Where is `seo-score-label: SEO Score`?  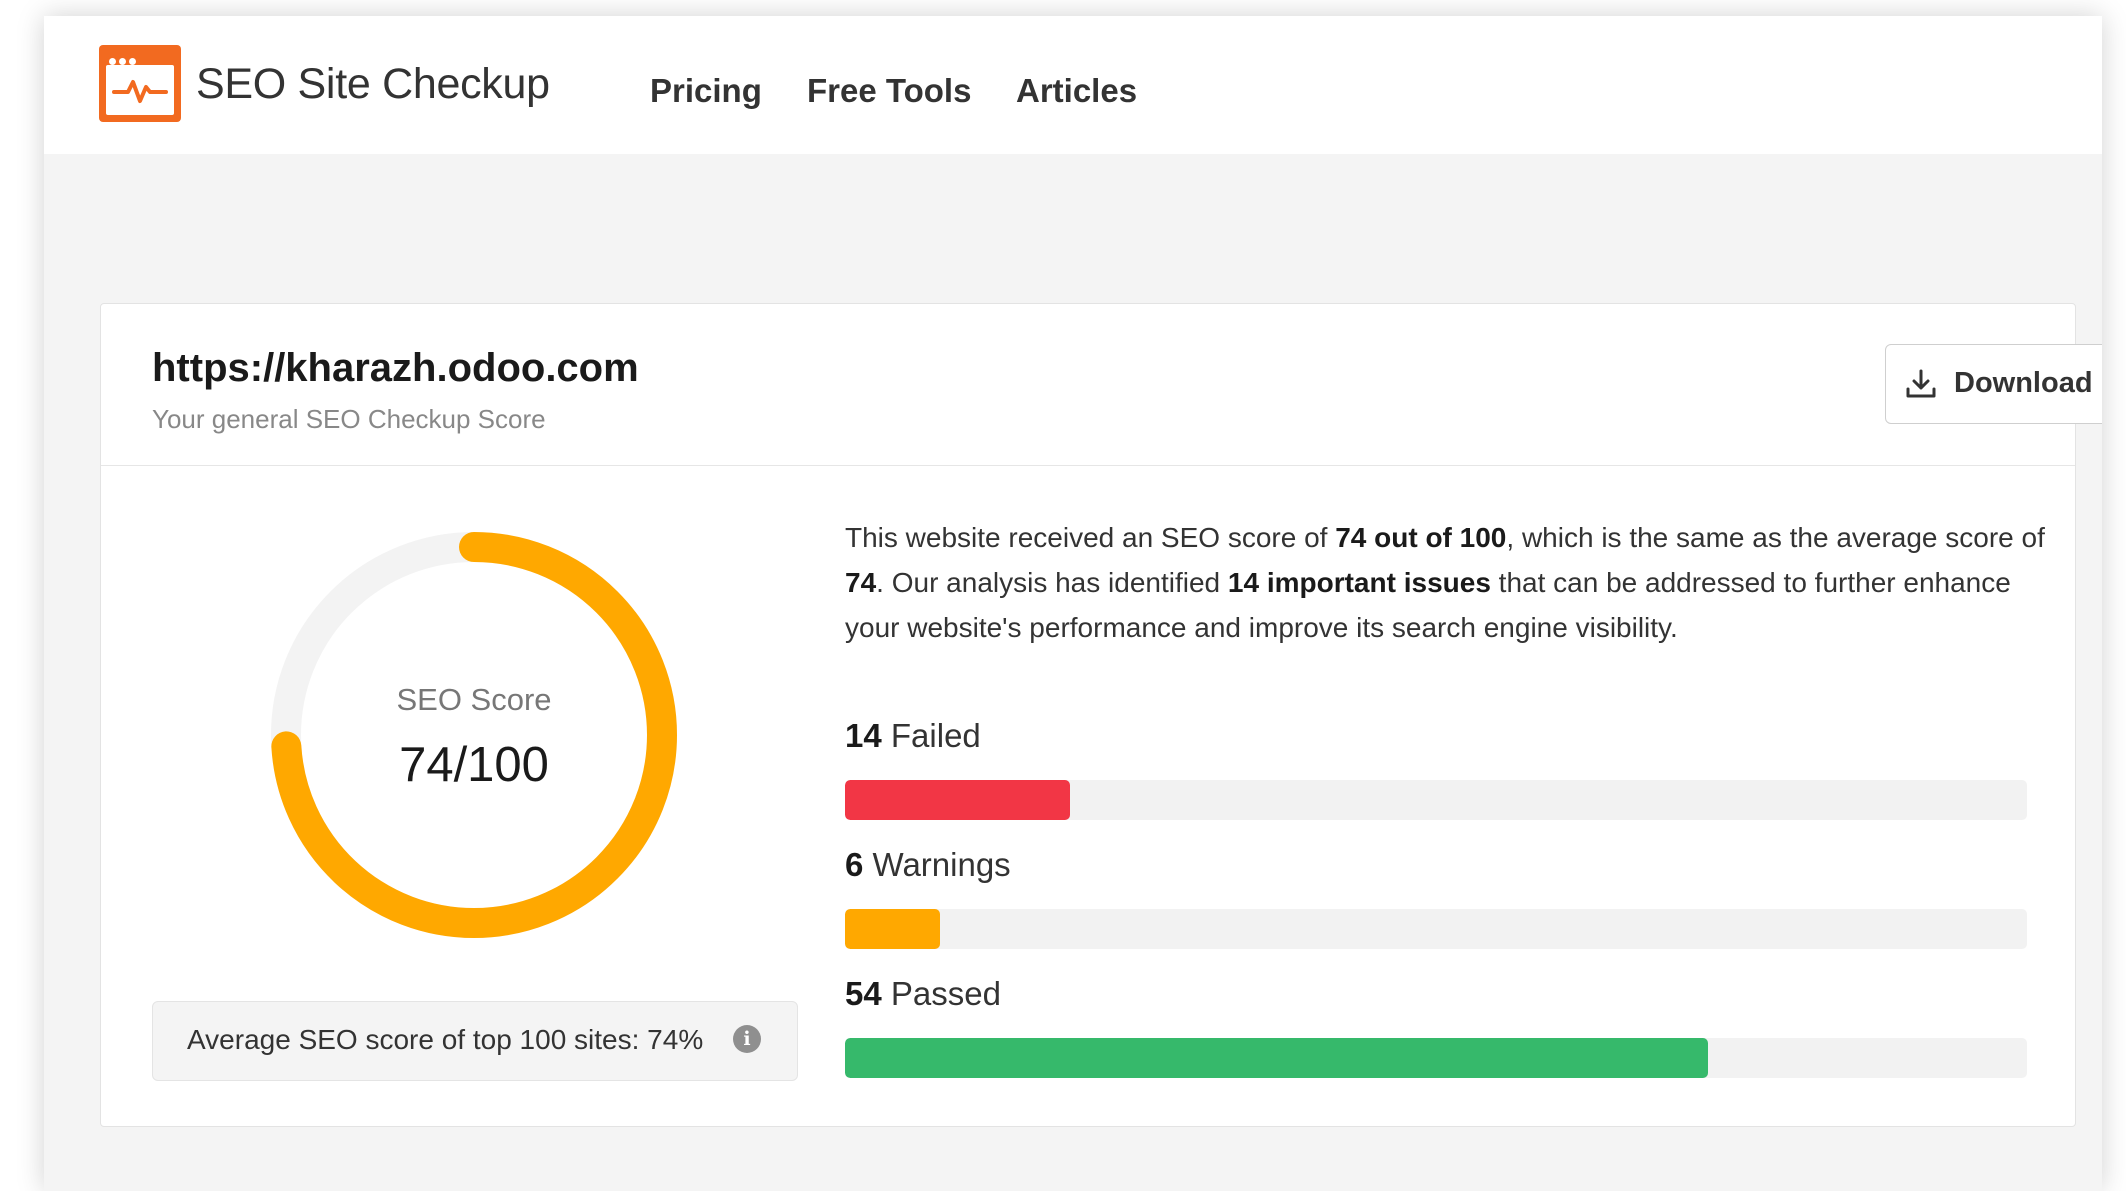
seo-score-label: SEO Score is located at coordinates (474, 699).